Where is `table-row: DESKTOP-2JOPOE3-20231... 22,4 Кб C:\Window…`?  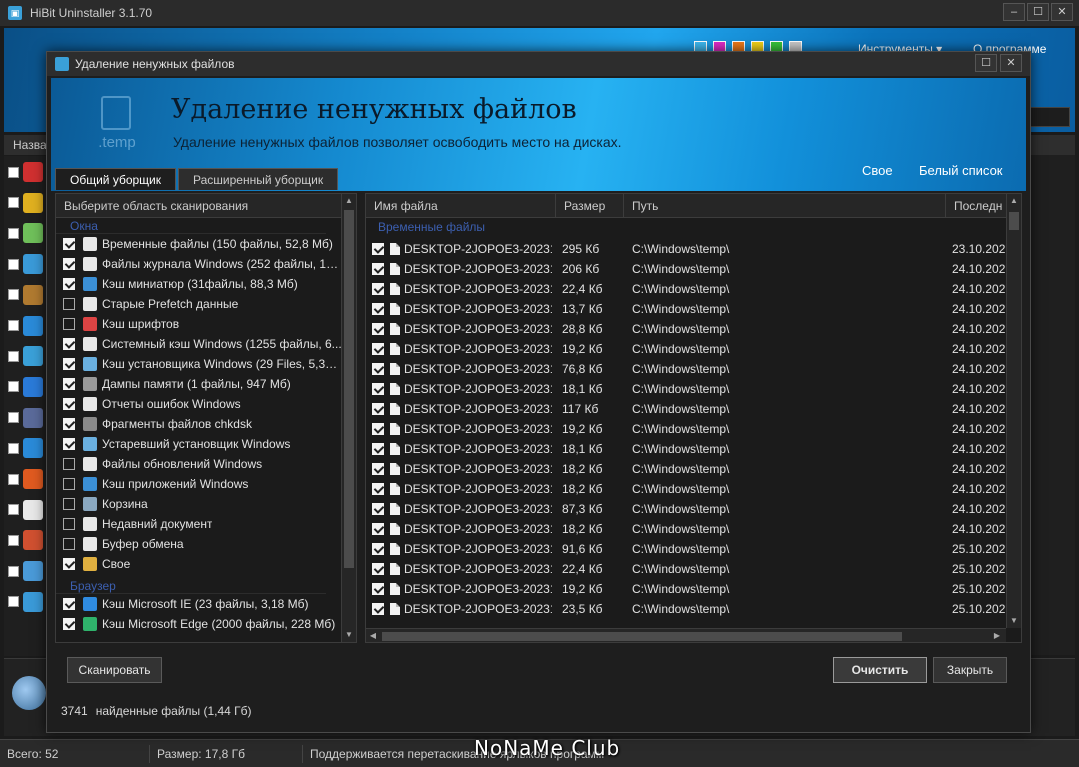
table-row: DESKTOP-2JOPOE3-20231... 22,4 Кб C:\Window… is located at coordinates (686, 569).